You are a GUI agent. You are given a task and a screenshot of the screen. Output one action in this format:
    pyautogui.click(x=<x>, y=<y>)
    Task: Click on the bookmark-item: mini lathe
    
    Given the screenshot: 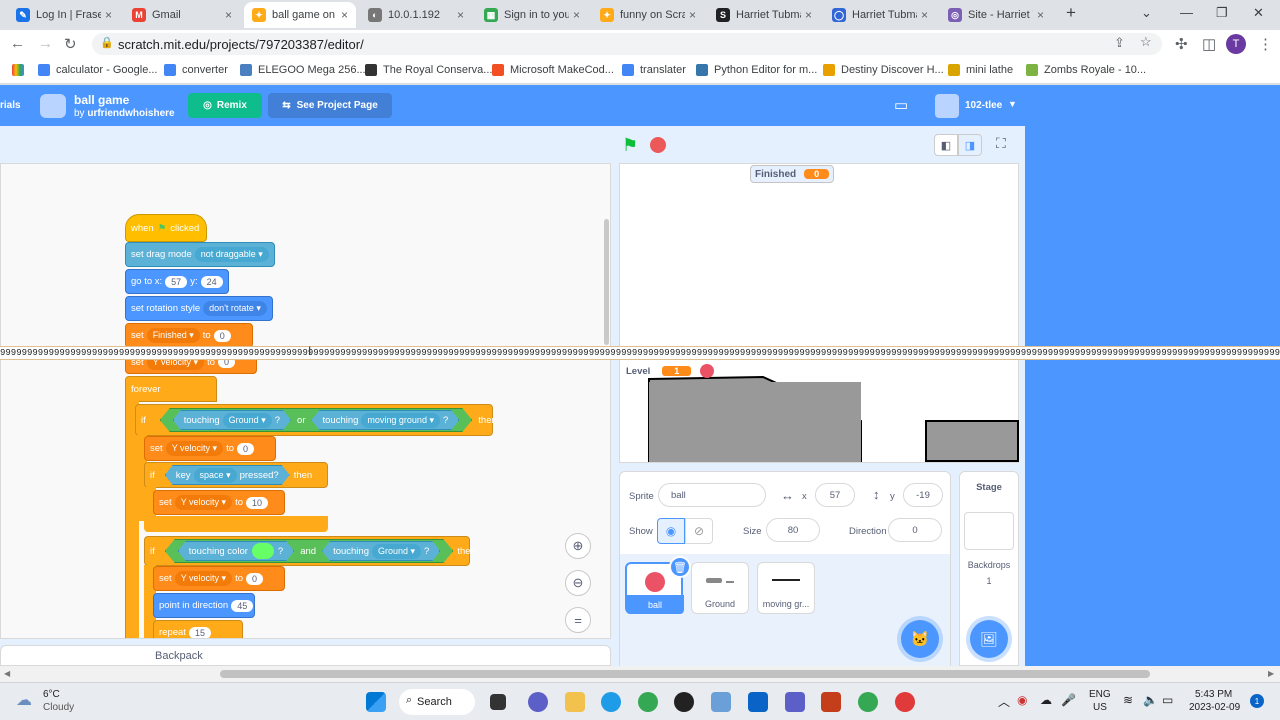 What is the action you would take?
    pyautogui.click(x=980, y=70)
    